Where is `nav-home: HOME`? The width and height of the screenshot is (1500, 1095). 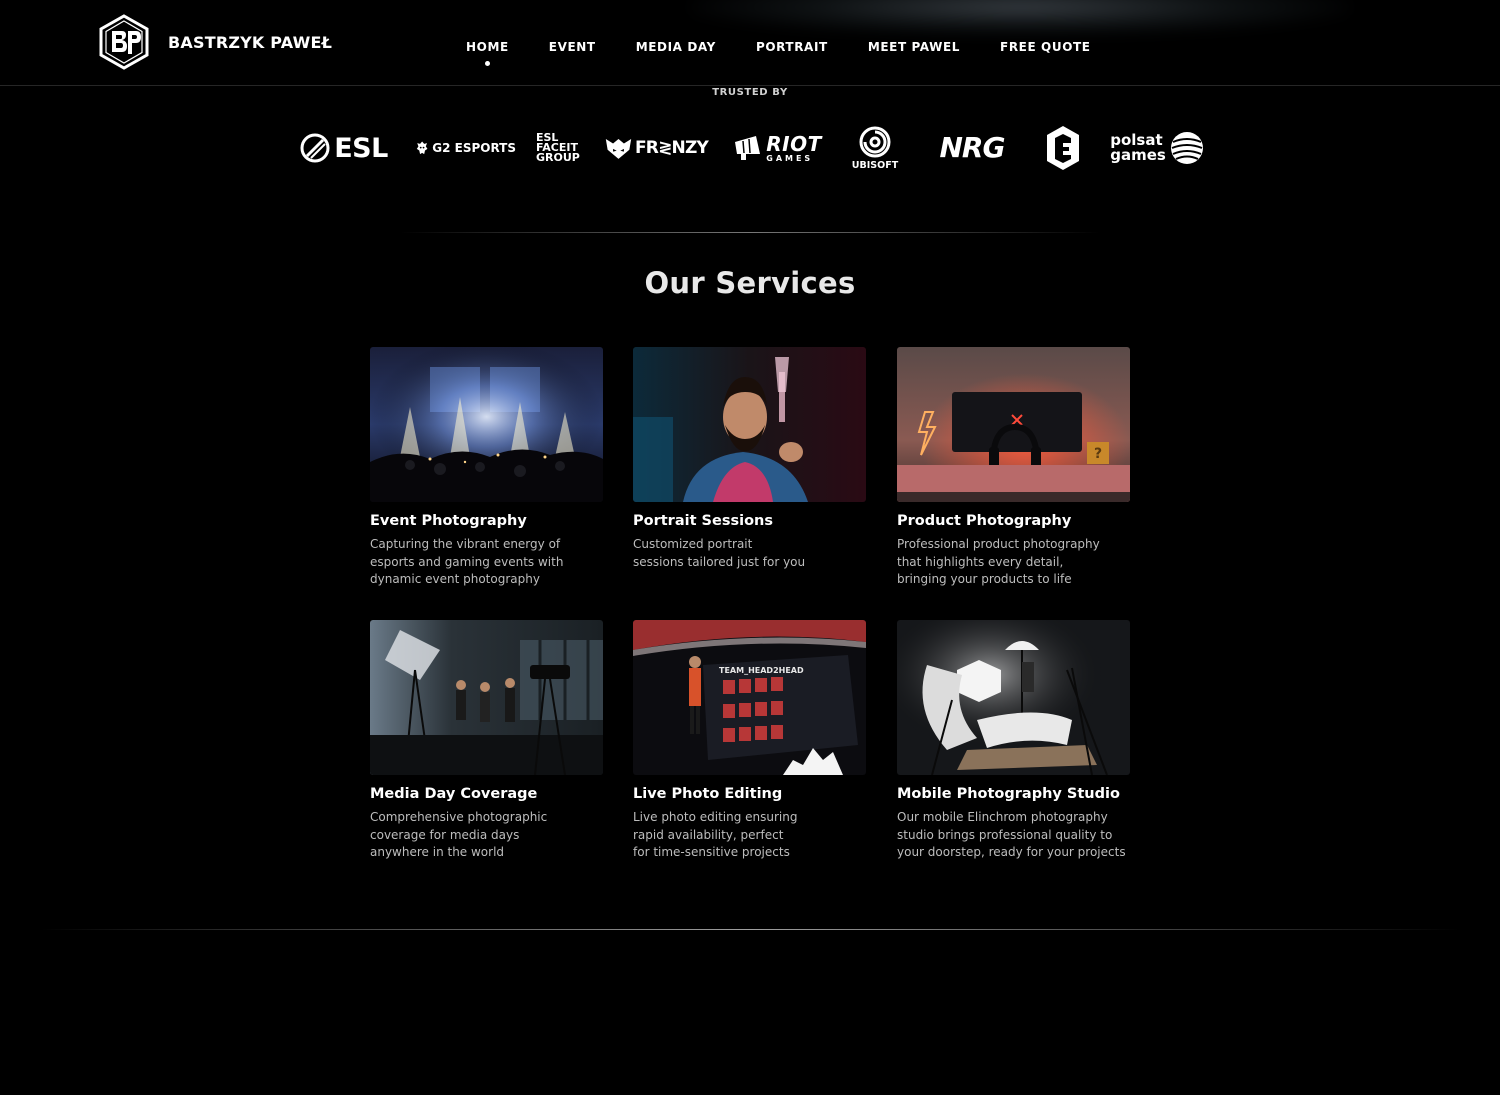 nav-home: HOME is located at coordinates (487, 53).